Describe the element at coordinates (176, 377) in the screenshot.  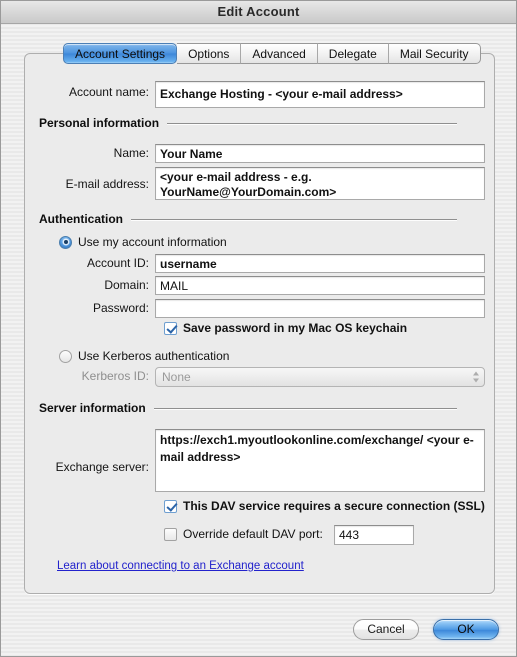
I see `kerberos-id-value: None` at that location.